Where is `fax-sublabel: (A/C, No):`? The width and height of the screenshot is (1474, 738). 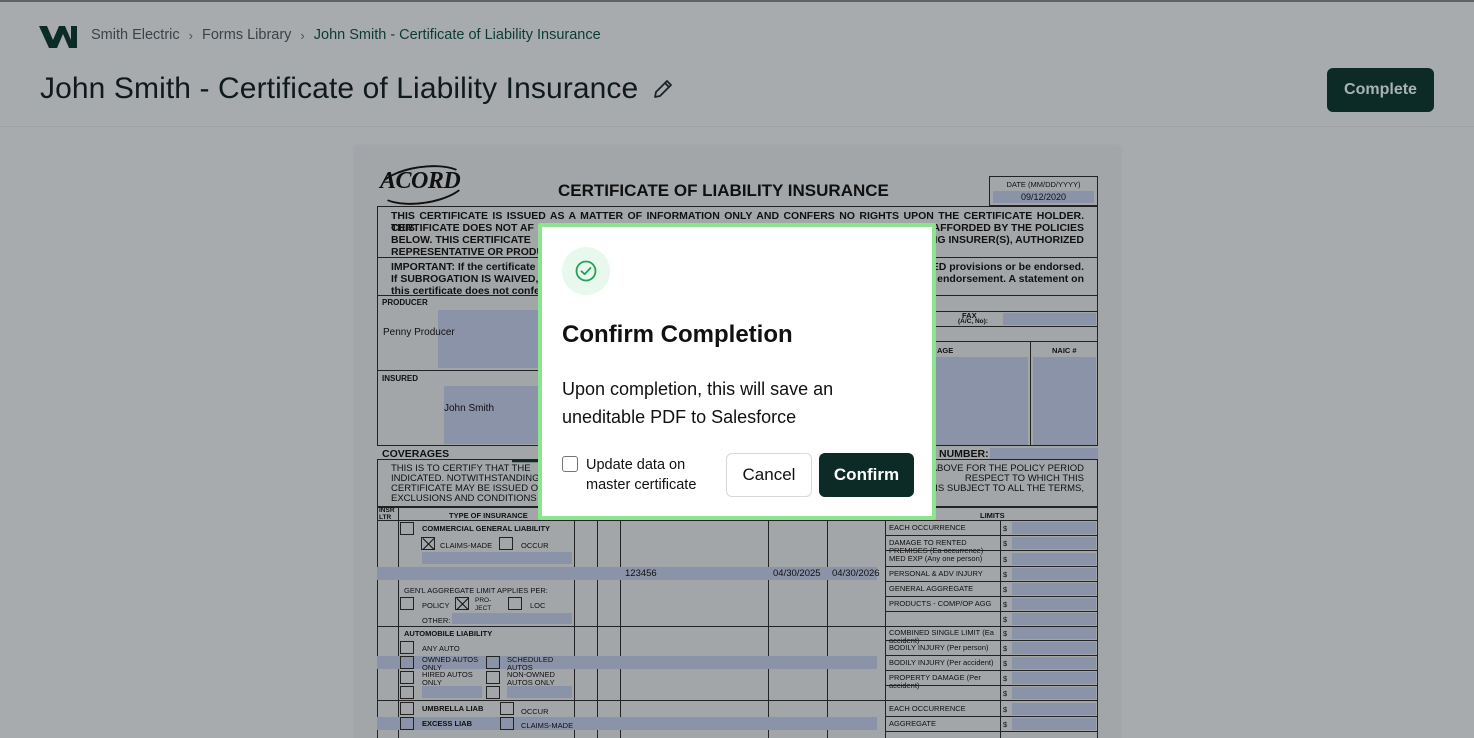
fax-sublabel: (A/C, No): is located at coordinates (973, 321).